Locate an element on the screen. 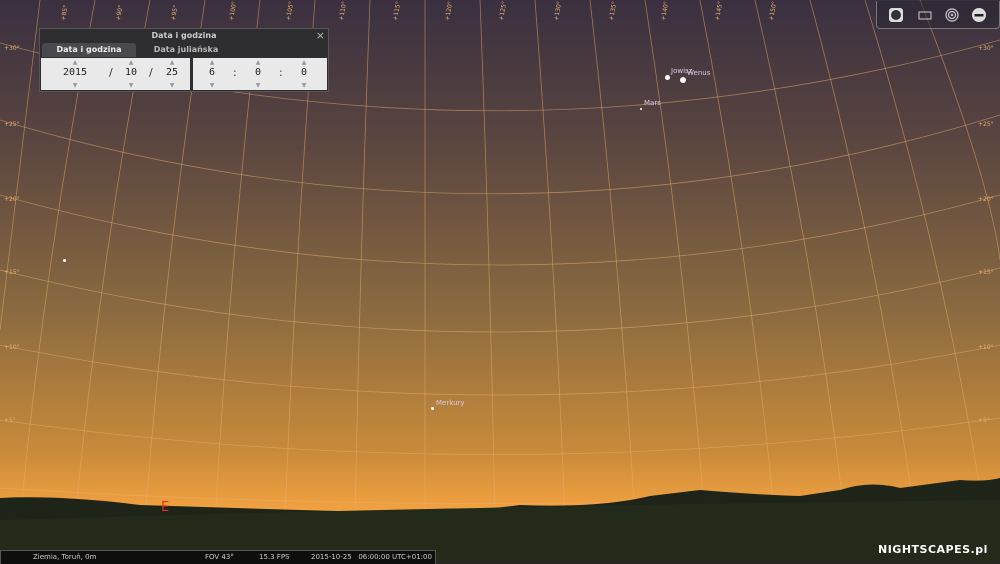 This screenshot has height=564, width=1000. dialog-title: Data i godzina is located at coordinates (184, 35).